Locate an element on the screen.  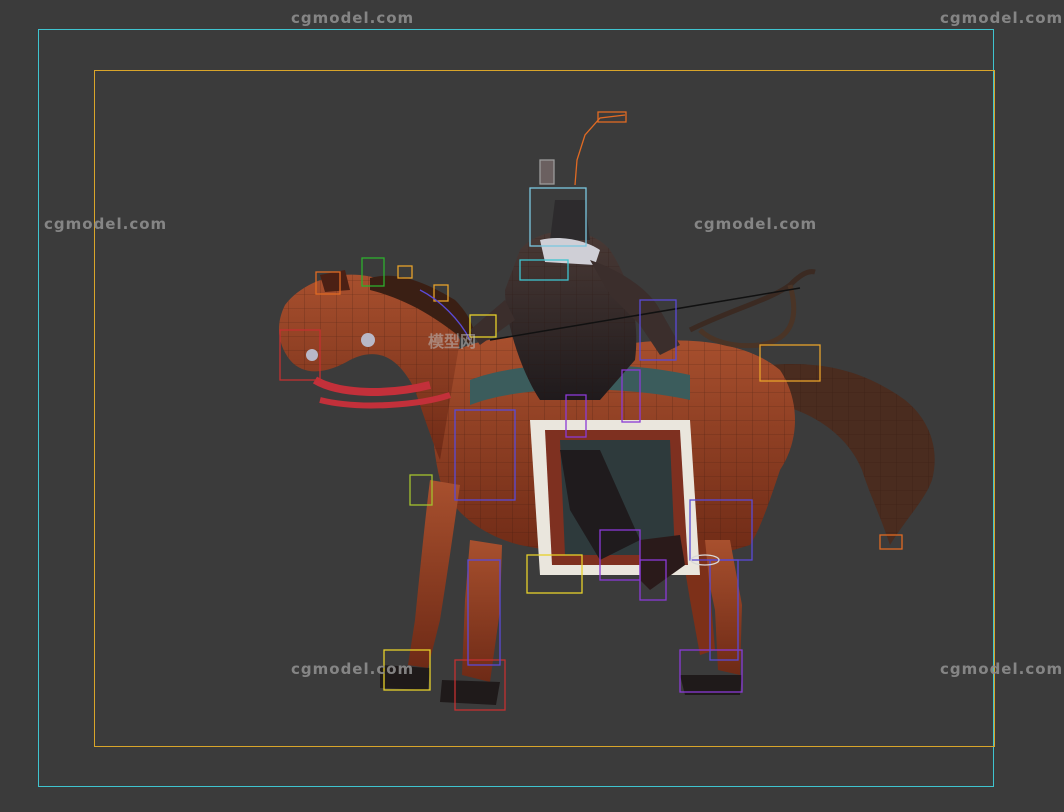
watermark-bottom-right: cgmodel.com is located at coordinates (1002, 669).